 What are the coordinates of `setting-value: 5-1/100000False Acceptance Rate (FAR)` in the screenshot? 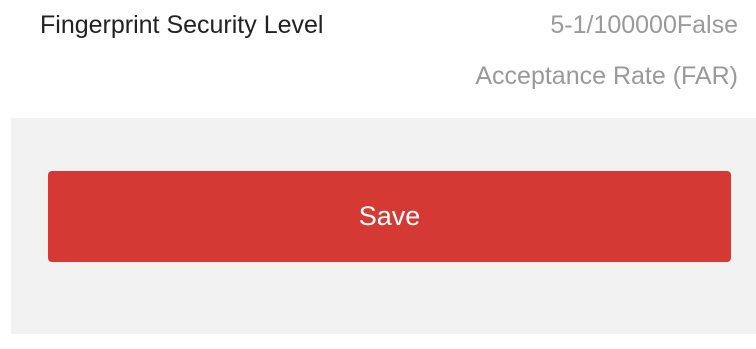 It's located at (606, 50).